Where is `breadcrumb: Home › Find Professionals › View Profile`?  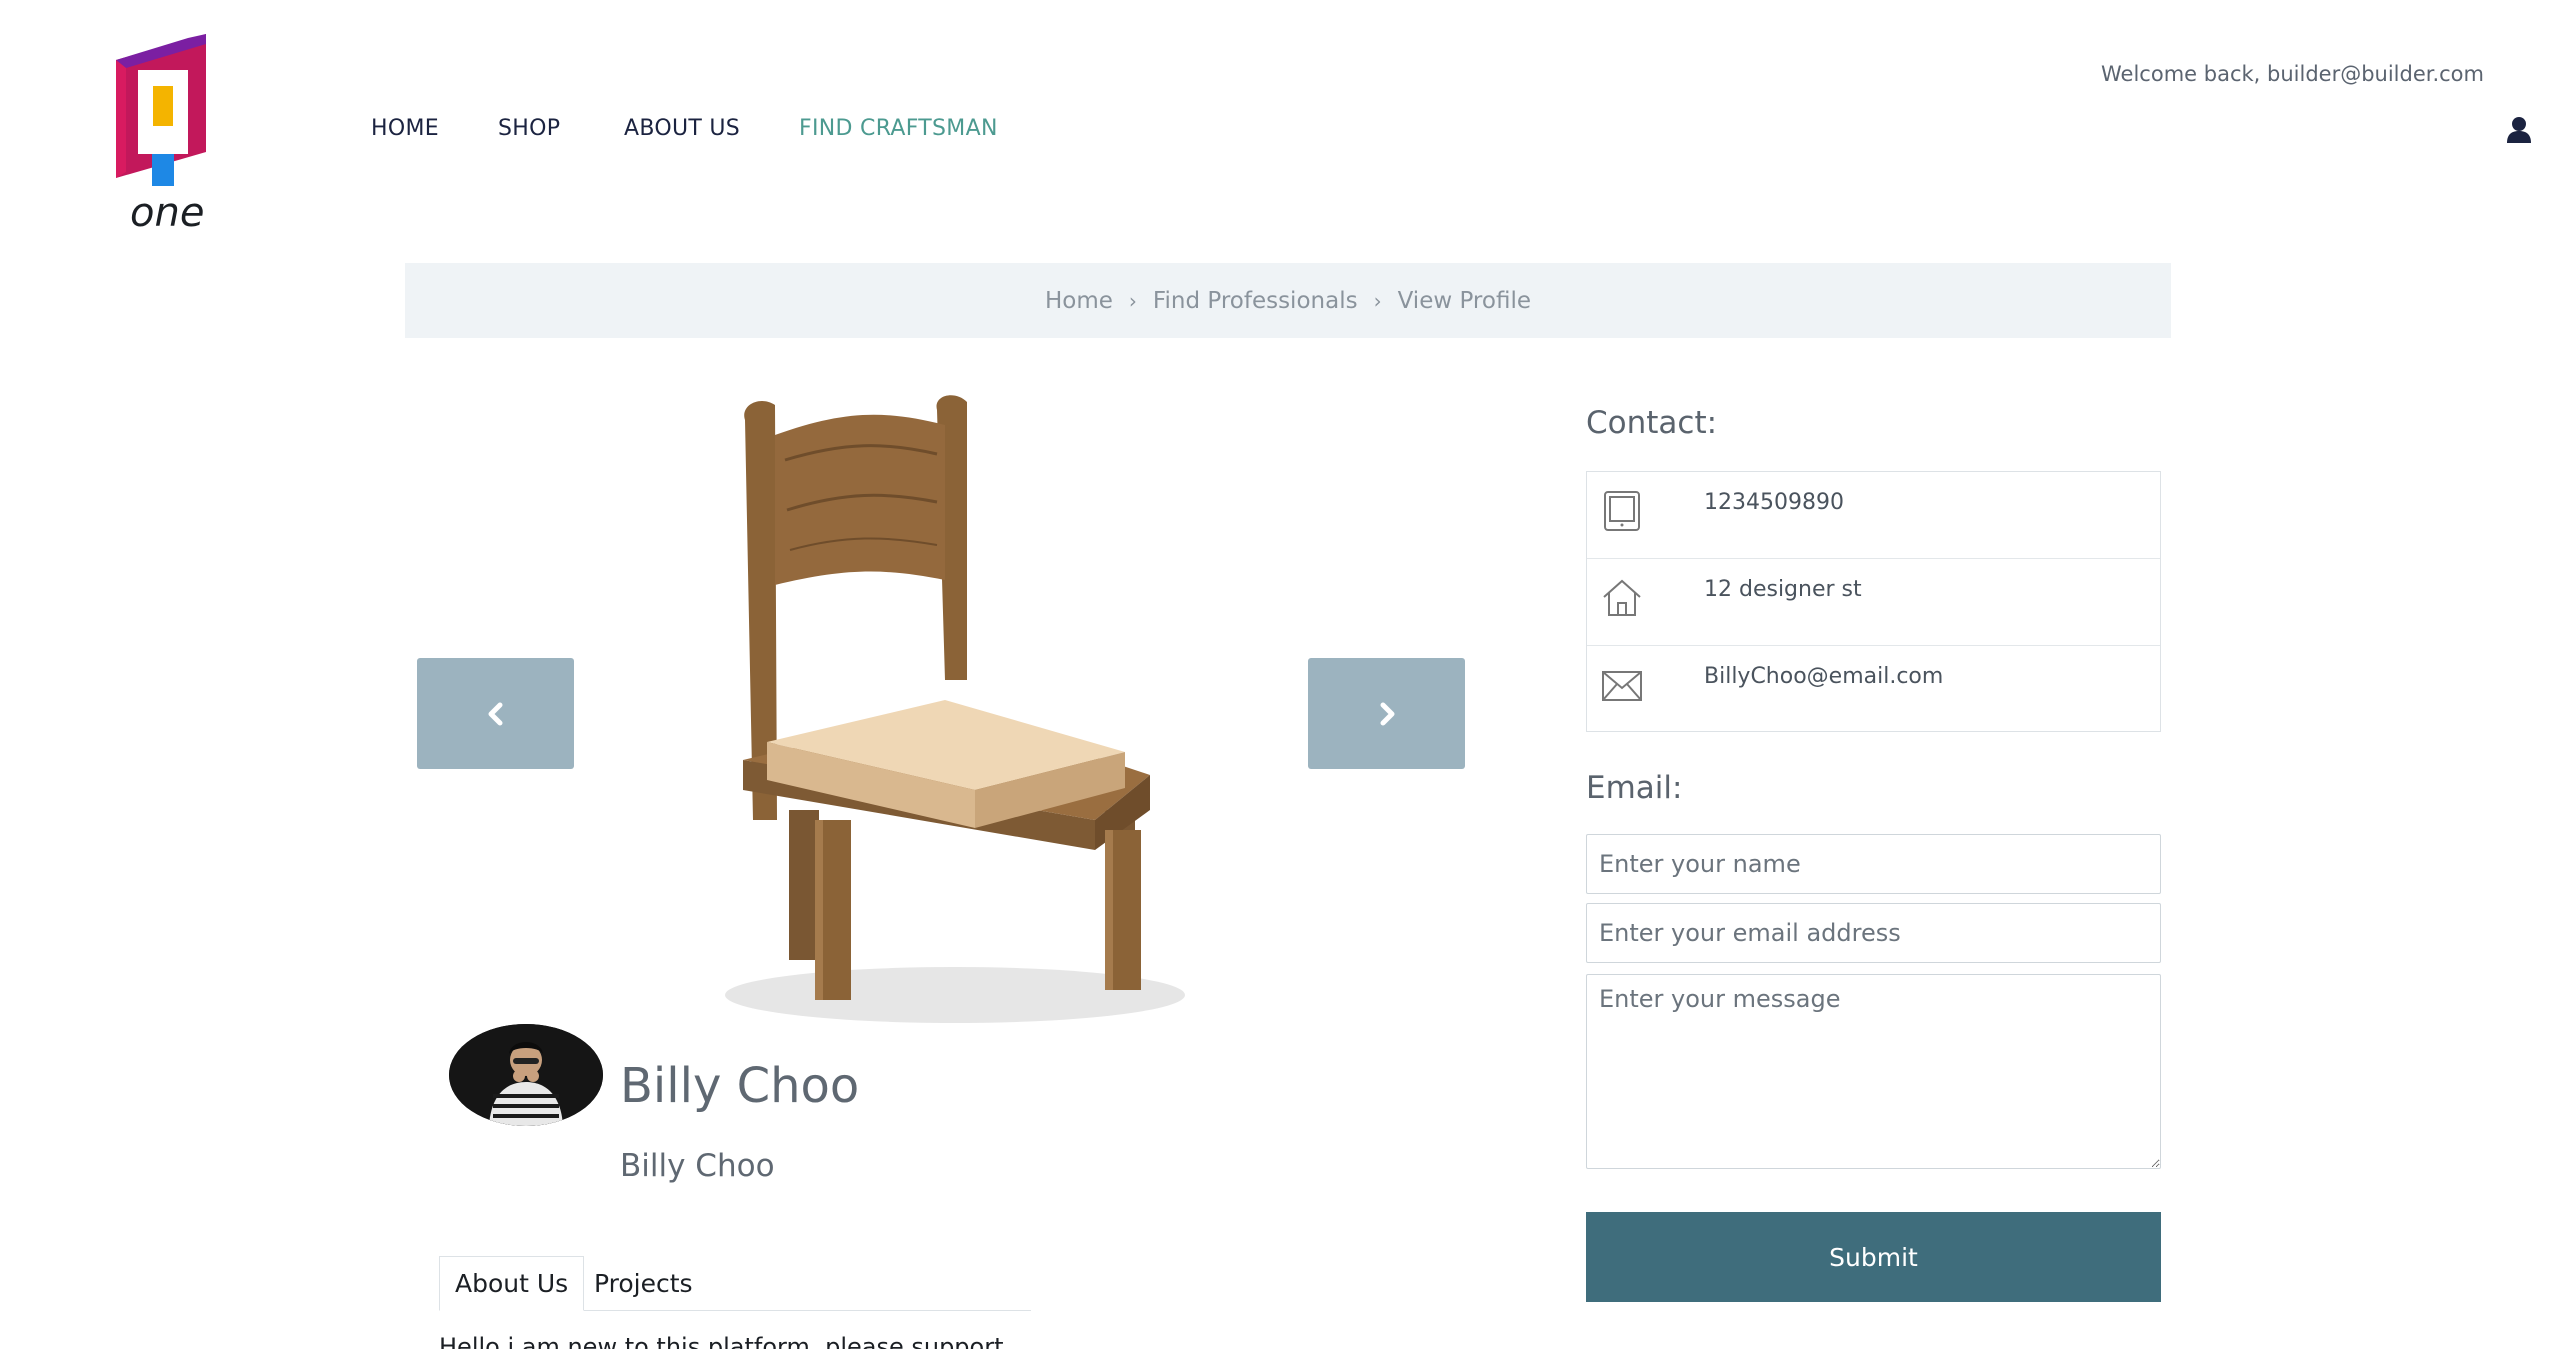
breadcrumb: Home › Find Professionals › View Profile is located at coordinates (1288, 300).